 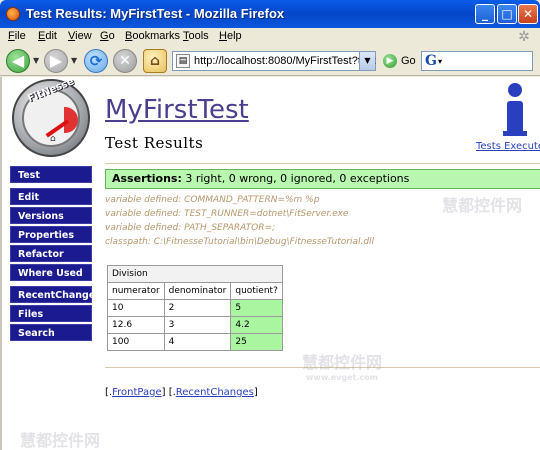 I want to click on minimize-button: _, so click(x=485, y=14).